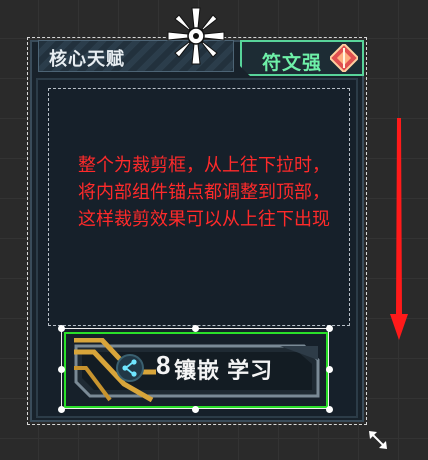 The height and width of the screenshot is (460, 428). Describe the element at coordinates (61, 328) in the screenshot. I see `resize-handle-tl` at that location.